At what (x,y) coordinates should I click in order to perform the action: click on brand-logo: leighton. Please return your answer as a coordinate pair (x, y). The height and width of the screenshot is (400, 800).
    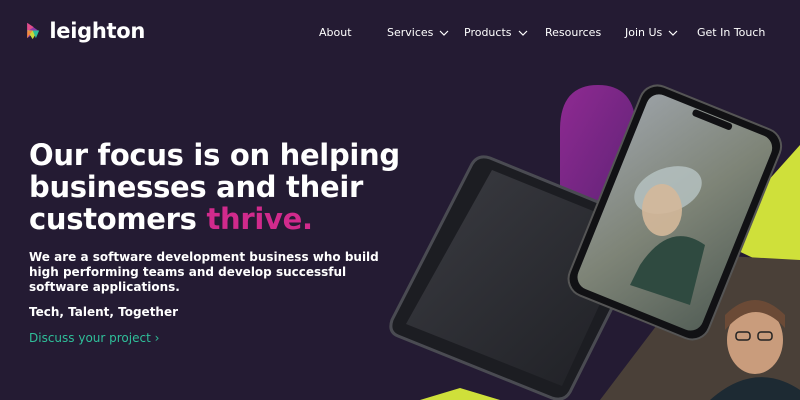
    Looking at the image, I should click on (85, 31).